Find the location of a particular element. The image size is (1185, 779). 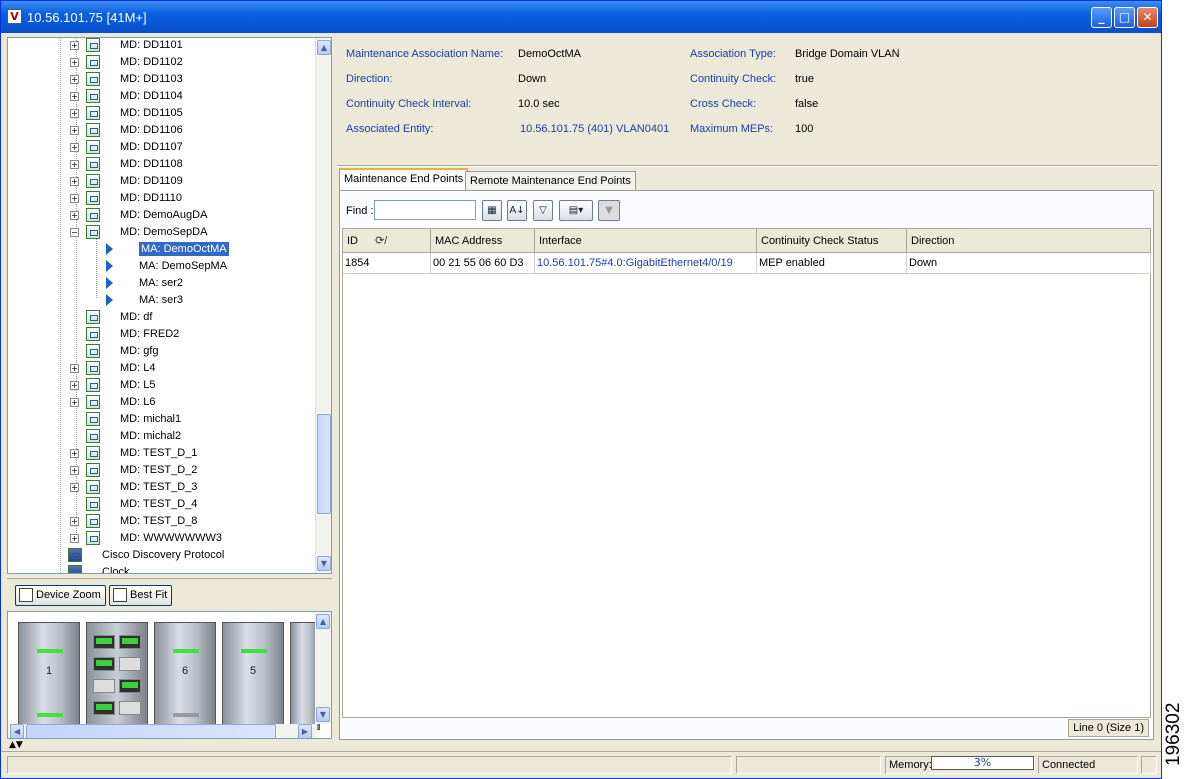

best-fit-button: Best Fit is located at coordinates (141, 595).